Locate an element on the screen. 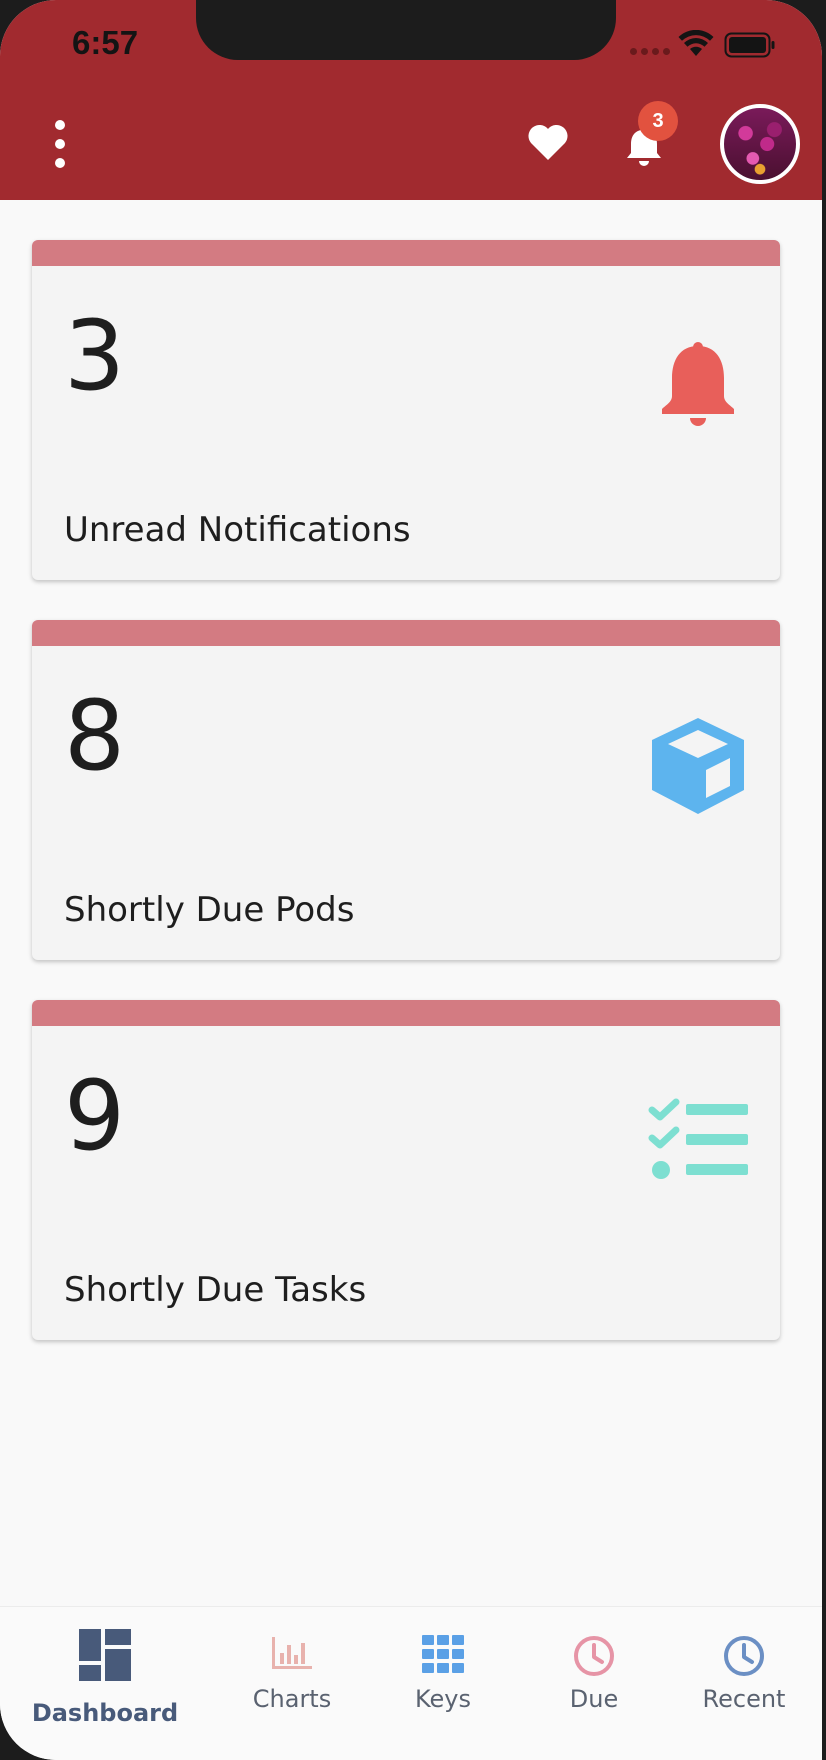 The height and width of the screenshot is (1760, 826). tab-charts-label: Charts is located at coordinates (292, 1699).